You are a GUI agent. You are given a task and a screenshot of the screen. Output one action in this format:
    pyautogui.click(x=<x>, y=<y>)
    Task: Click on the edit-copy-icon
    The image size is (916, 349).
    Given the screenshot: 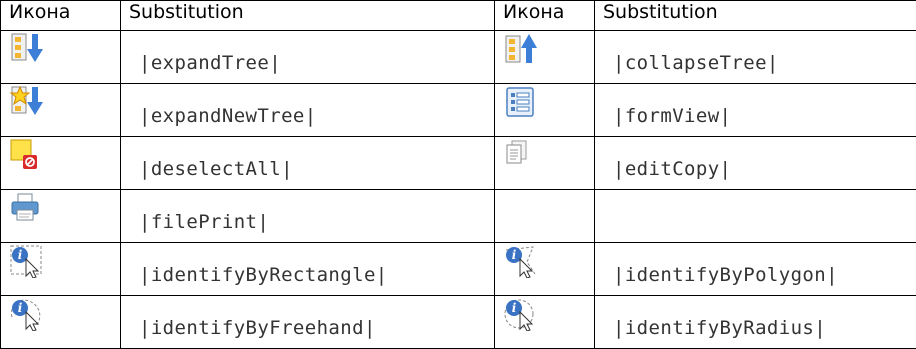 What is the action you would take?
    pyautogui.click(x=522, y=155)
    